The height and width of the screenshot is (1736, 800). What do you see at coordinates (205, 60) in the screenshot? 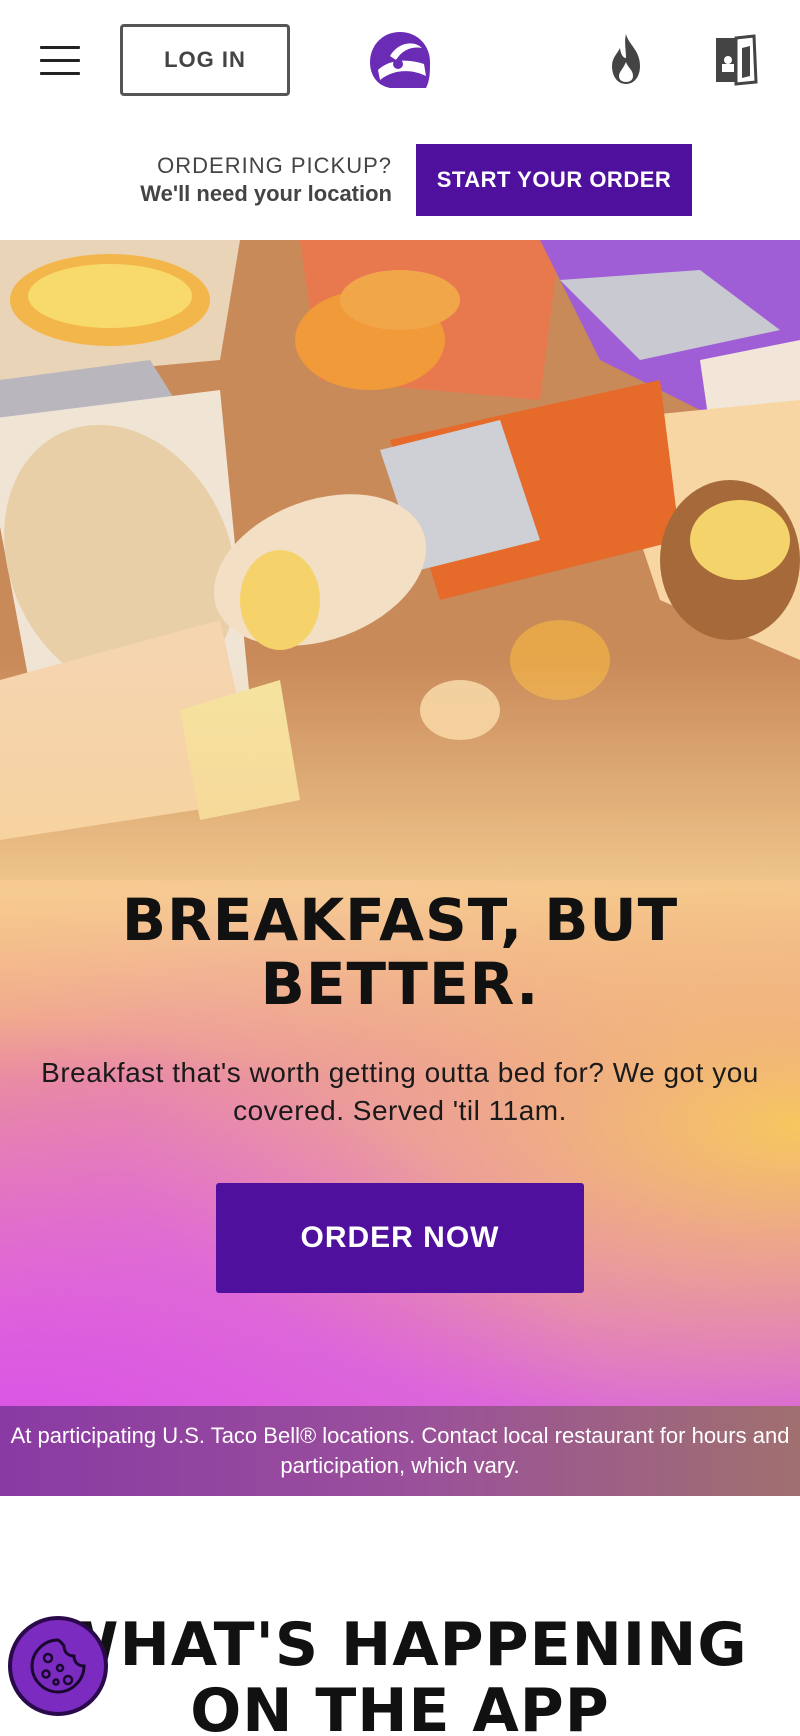
I see `login-button: LOG IN` at bounding box center [205, 60].